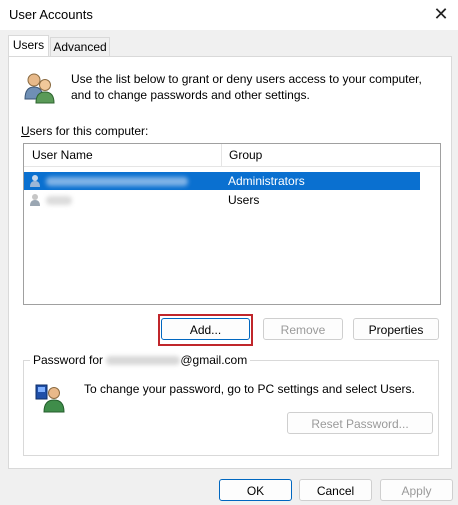 The image size is (458, 505). I want to click on cancel-button-label: Cancel, so click(335, 491).